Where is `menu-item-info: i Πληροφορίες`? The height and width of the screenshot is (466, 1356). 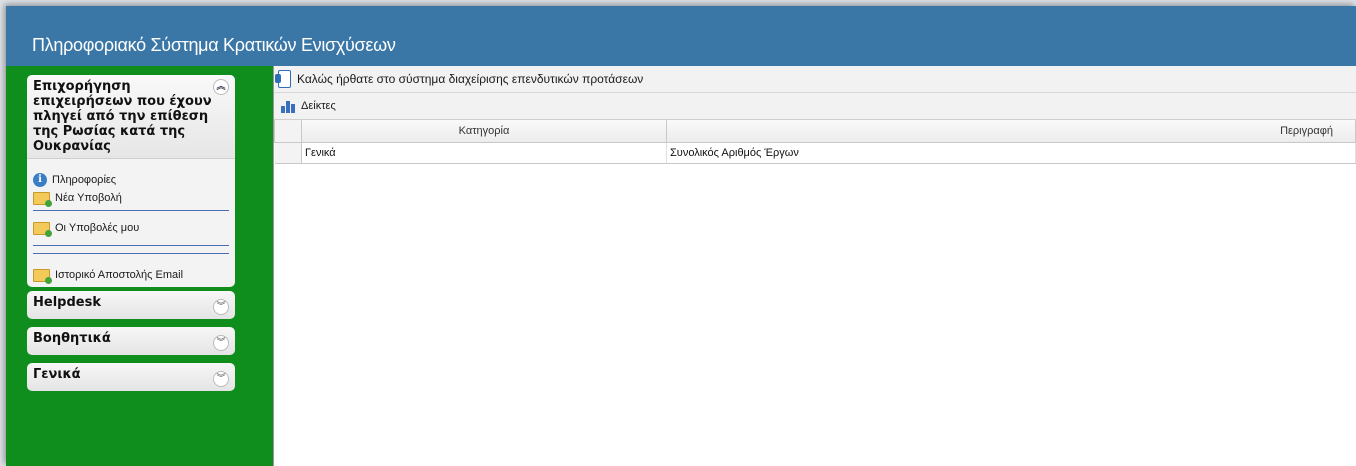
menu-item-info: i Πληροφορίες is located at coordinates (131, 180).